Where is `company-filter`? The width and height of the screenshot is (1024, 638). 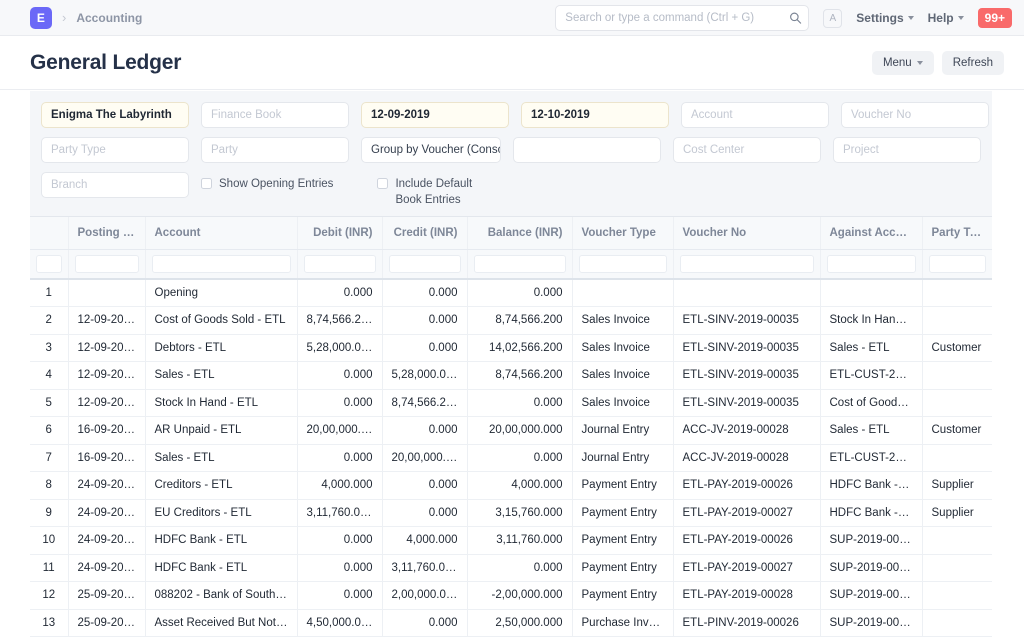 company-filter is located at coordinates (115, 115).